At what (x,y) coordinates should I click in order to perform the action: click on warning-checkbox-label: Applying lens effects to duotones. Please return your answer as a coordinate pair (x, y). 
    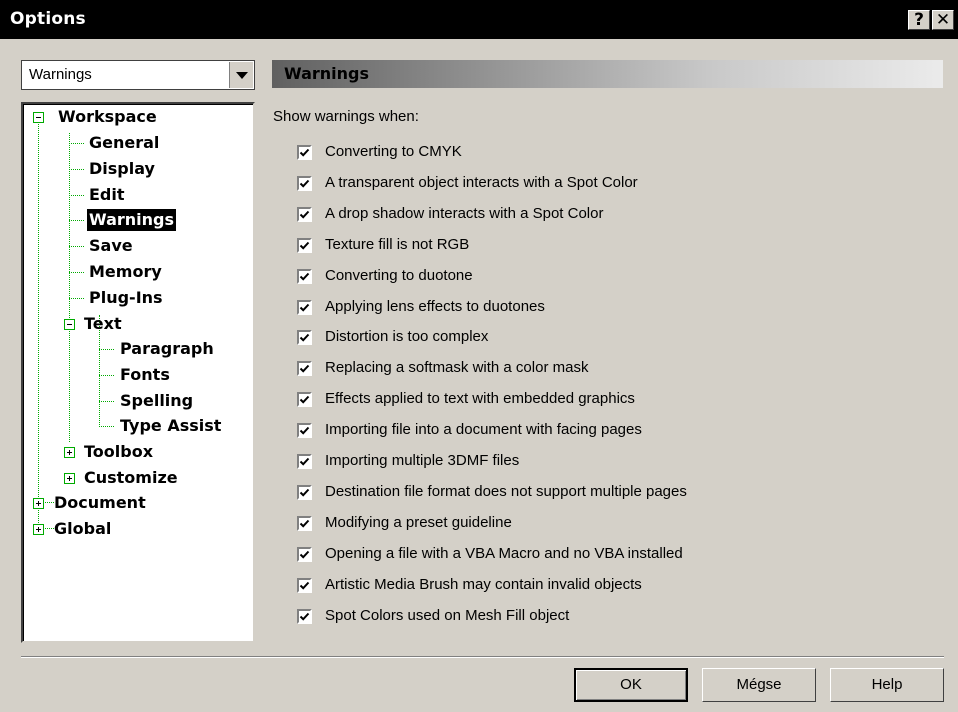
    Looking at the image, I should click on (435, 306).